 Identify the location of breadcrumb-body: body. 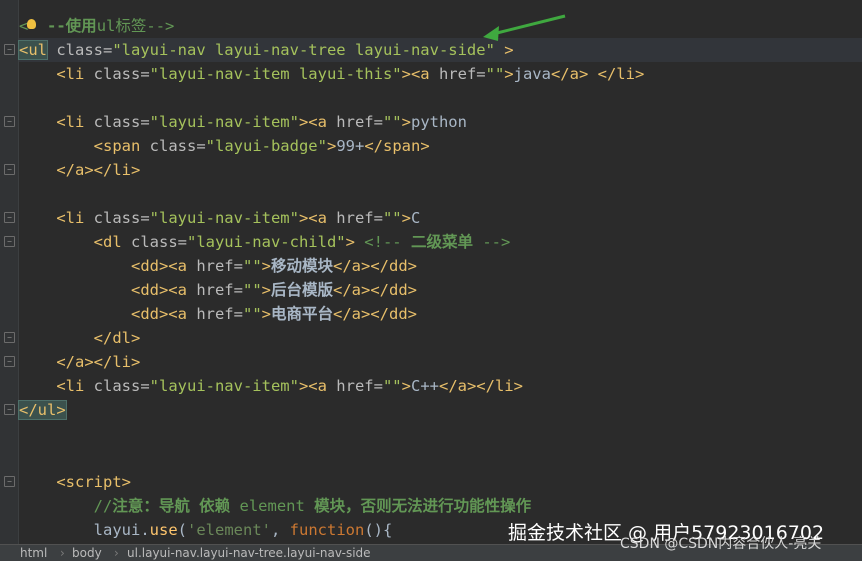
(87, 553).